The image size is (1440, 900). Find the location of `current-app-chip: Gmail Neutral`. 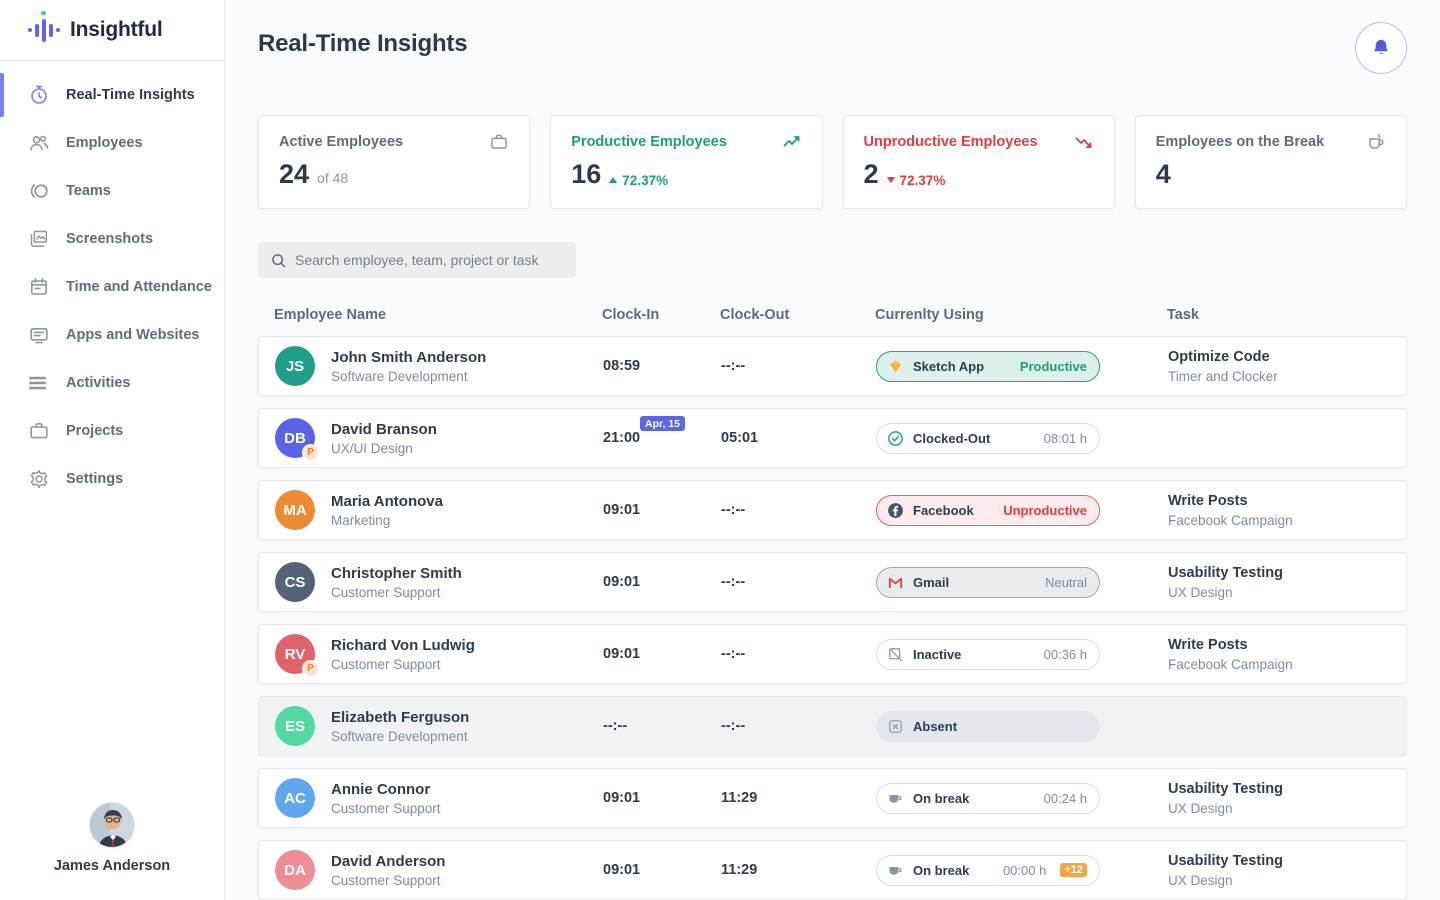

current-app-chip: Gmail Neutral is located at coordinates (988, 582).